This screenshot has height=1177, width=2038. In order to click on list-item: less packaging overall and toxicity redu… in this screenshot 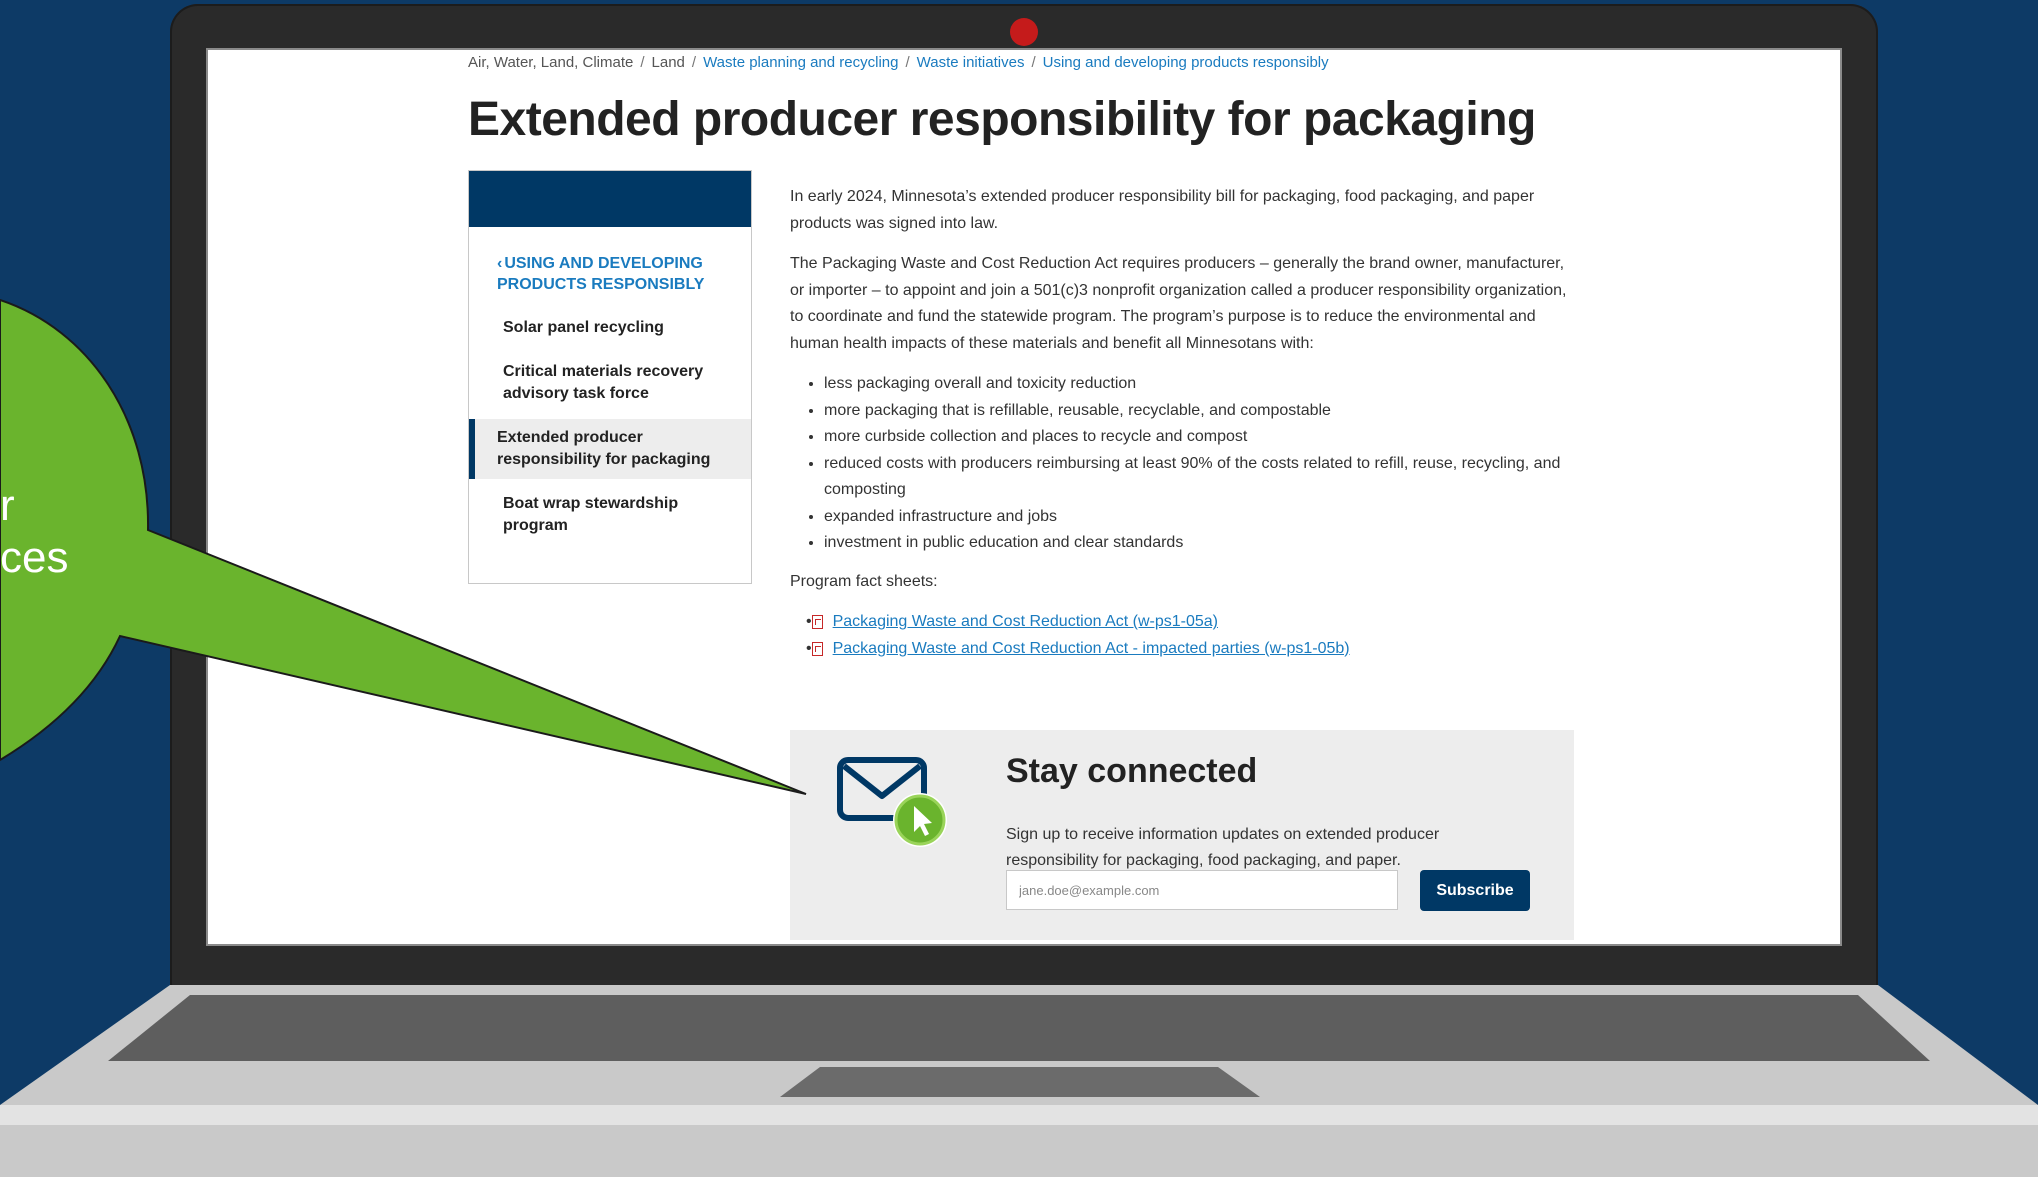, I will do `click(1202, 384)`.